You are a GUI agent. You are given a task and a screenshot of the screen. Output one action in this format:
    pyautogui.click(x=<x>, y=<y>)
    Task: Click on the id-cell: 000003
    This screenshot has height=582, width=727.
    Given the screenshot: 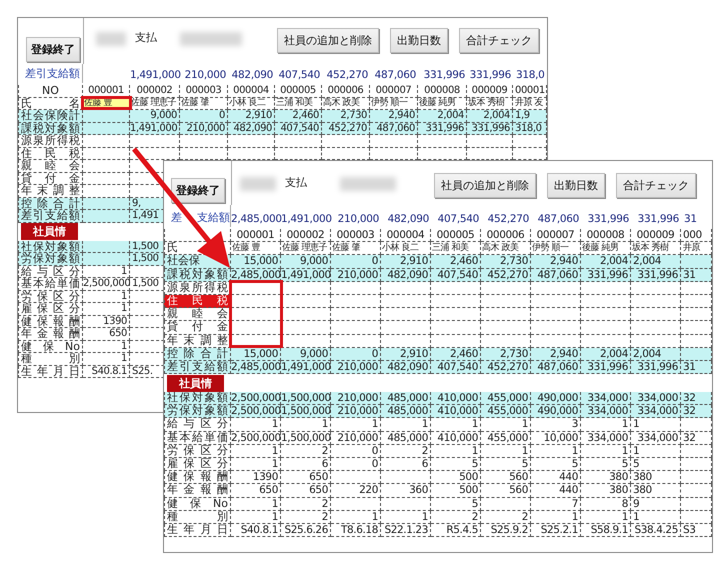 What is the action you would take?
    pyautogui.click(x=356, y=235)
    